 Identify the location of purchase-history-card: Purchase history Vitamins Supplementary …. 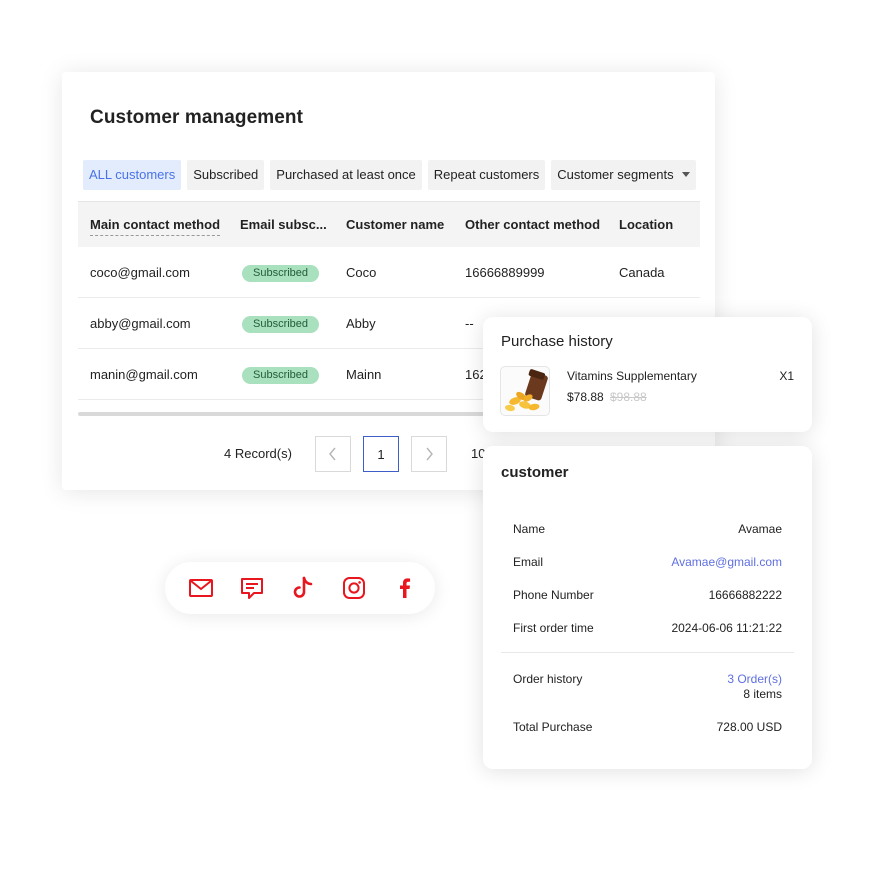
(647, 374).